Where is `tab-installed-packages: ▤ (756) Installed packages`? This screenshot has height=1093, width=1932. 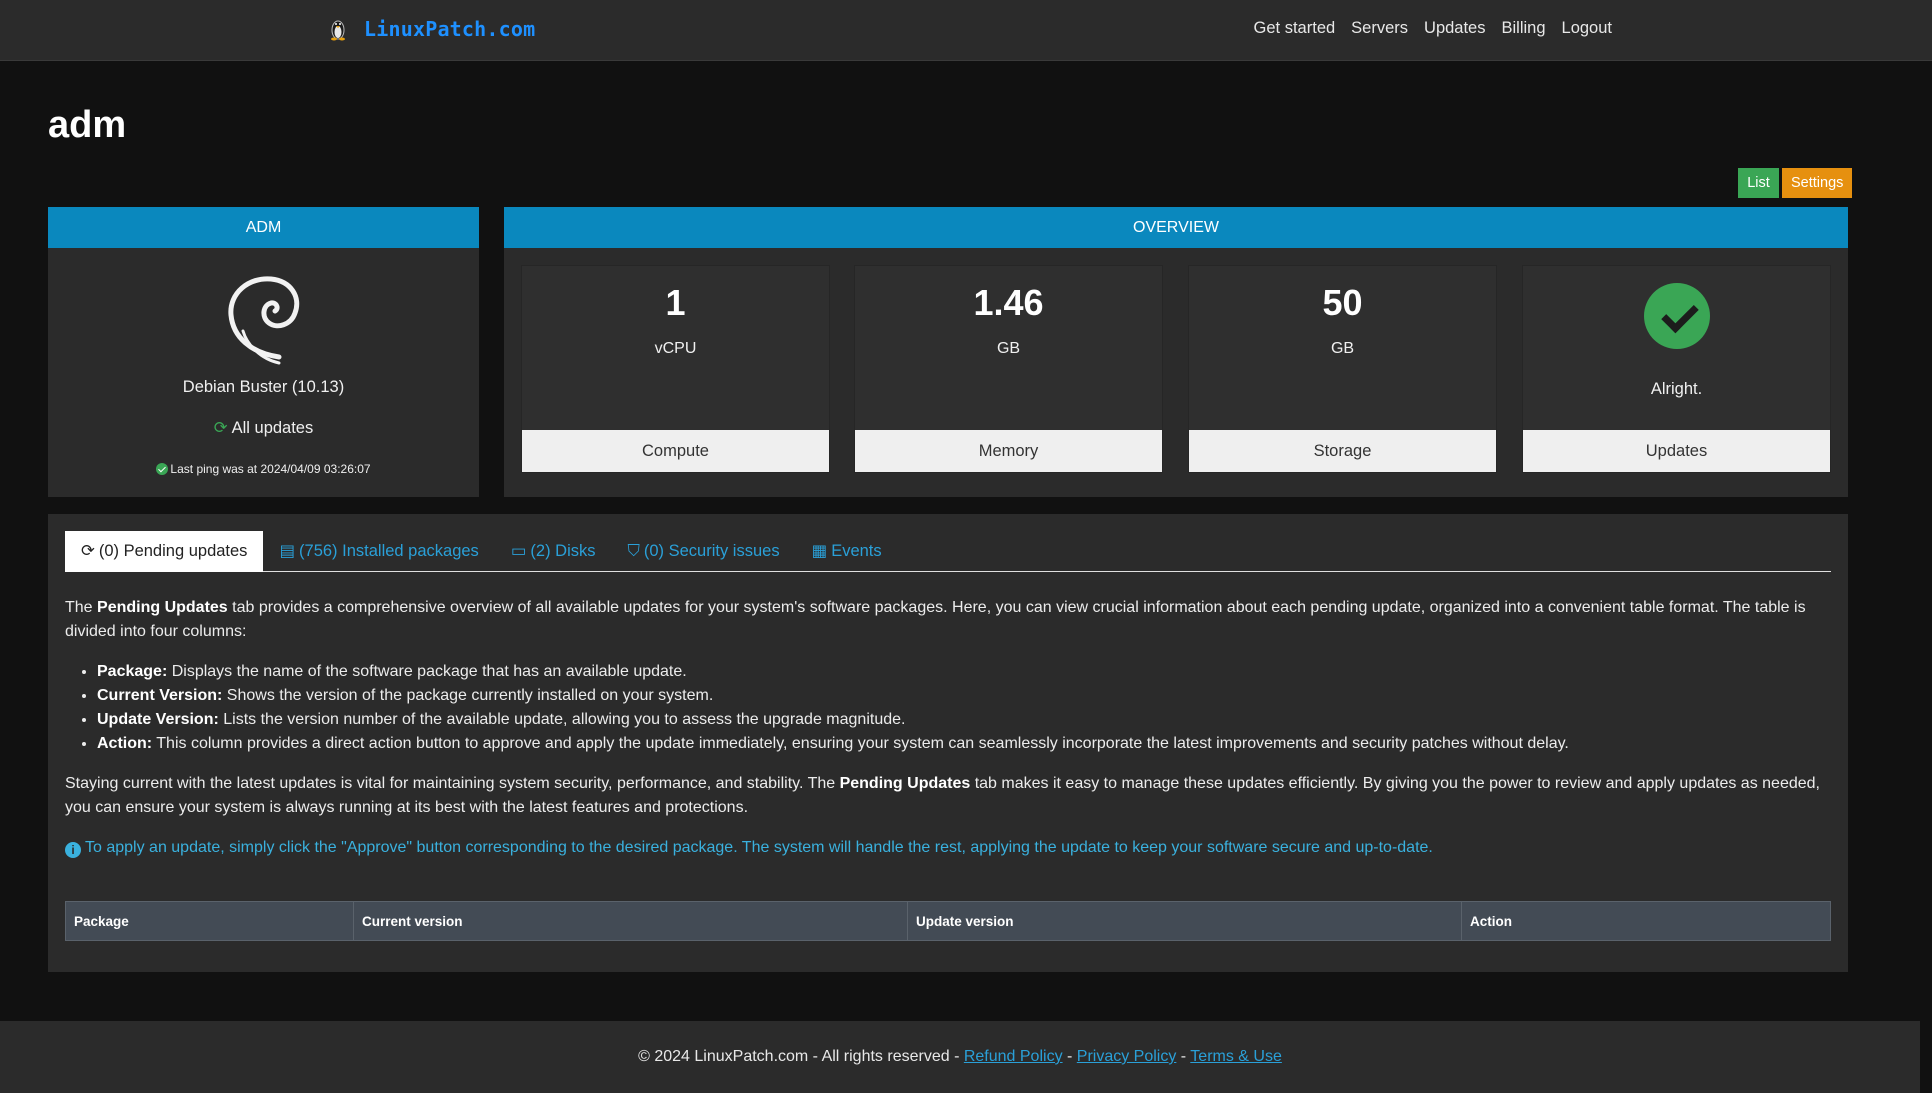
tab-installed-packages: ▤ (756) Installed packages is located at coordinates (378, 551).